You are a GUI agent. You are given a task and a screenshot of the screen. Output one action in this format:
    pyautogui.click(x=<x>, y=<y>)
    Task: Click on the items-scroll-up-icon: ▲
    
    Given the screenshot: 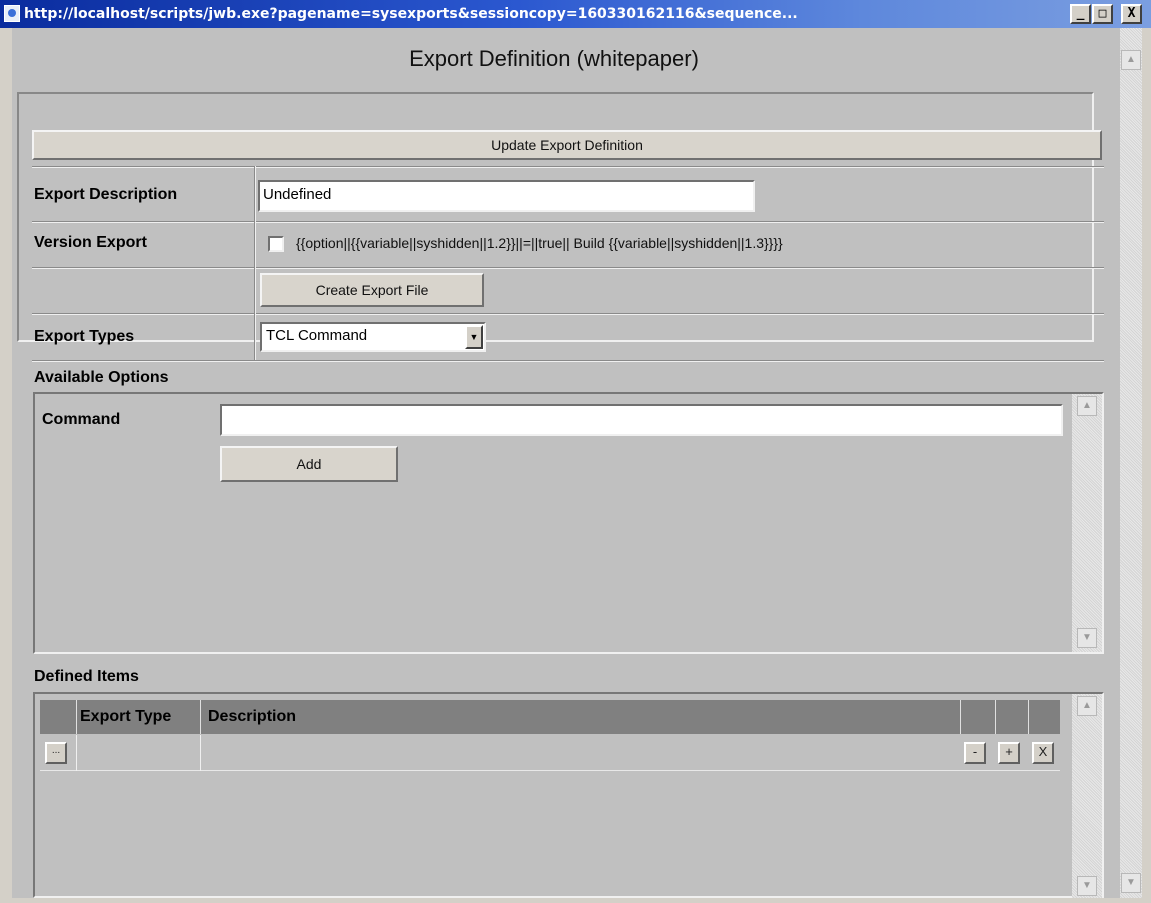 What is the action you would take?
    pyautogui.click(x=1087, y=706)
    